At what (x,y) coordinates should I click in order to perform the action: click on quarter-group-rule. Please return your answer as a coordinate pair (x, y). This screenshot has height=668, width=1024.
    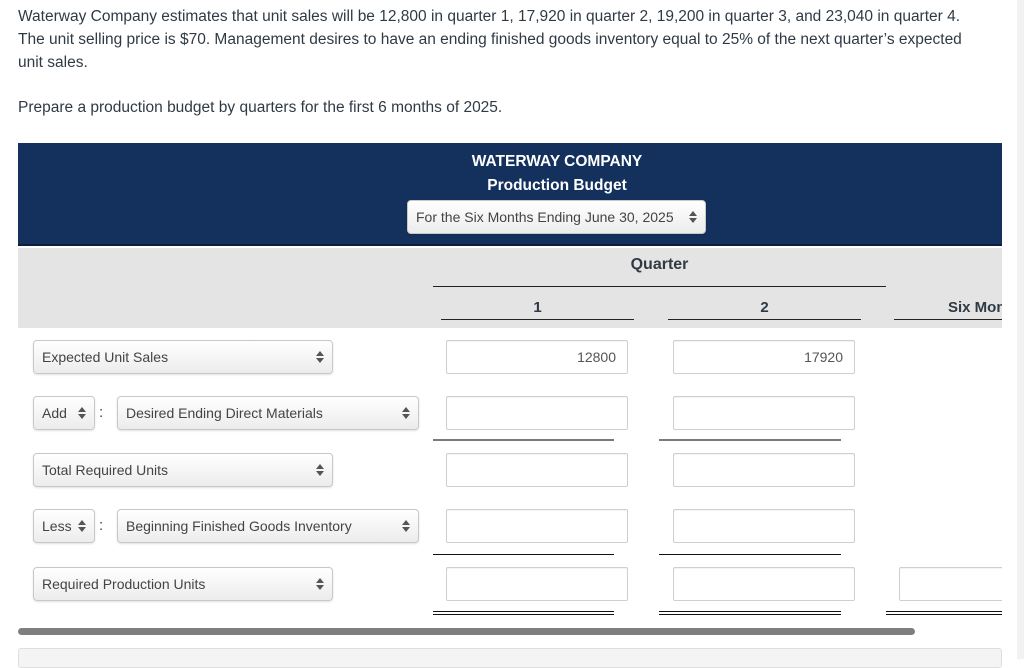
    Looking at the image, I should click on (659, 286).